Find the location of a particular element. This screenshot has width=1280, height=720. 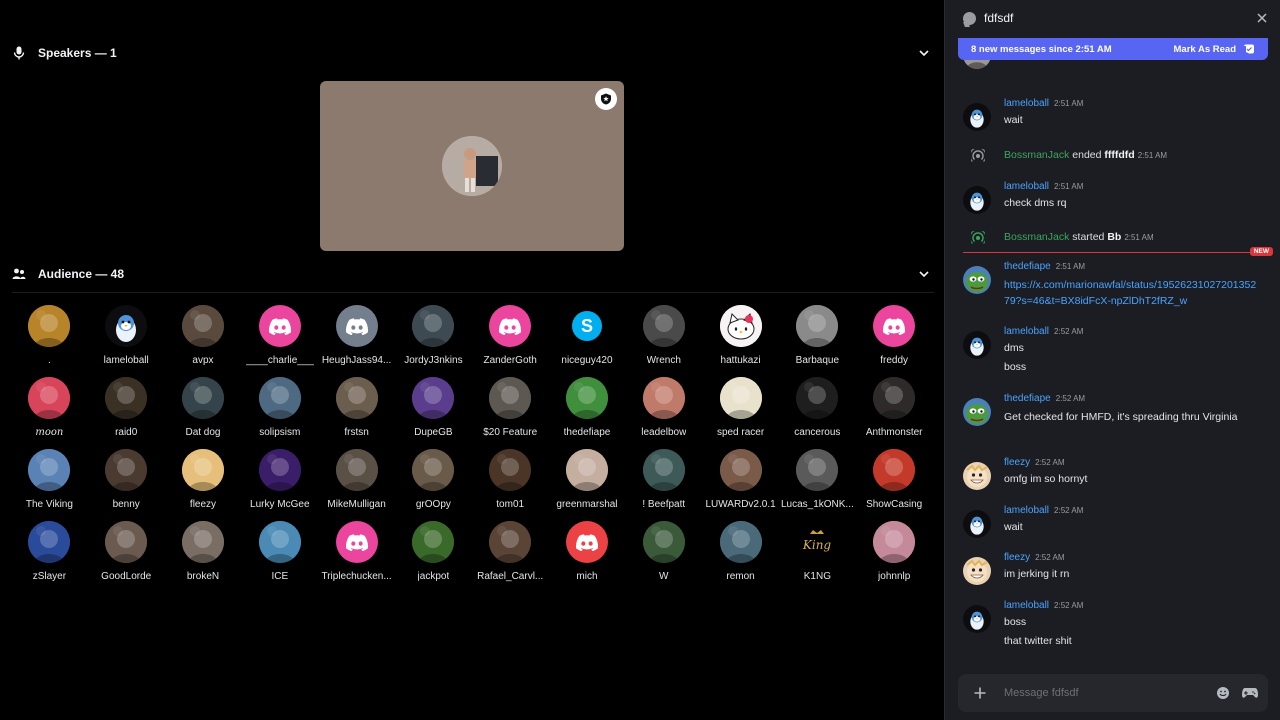

audience-member: GoodLorde is located at coordinates (126, 557).